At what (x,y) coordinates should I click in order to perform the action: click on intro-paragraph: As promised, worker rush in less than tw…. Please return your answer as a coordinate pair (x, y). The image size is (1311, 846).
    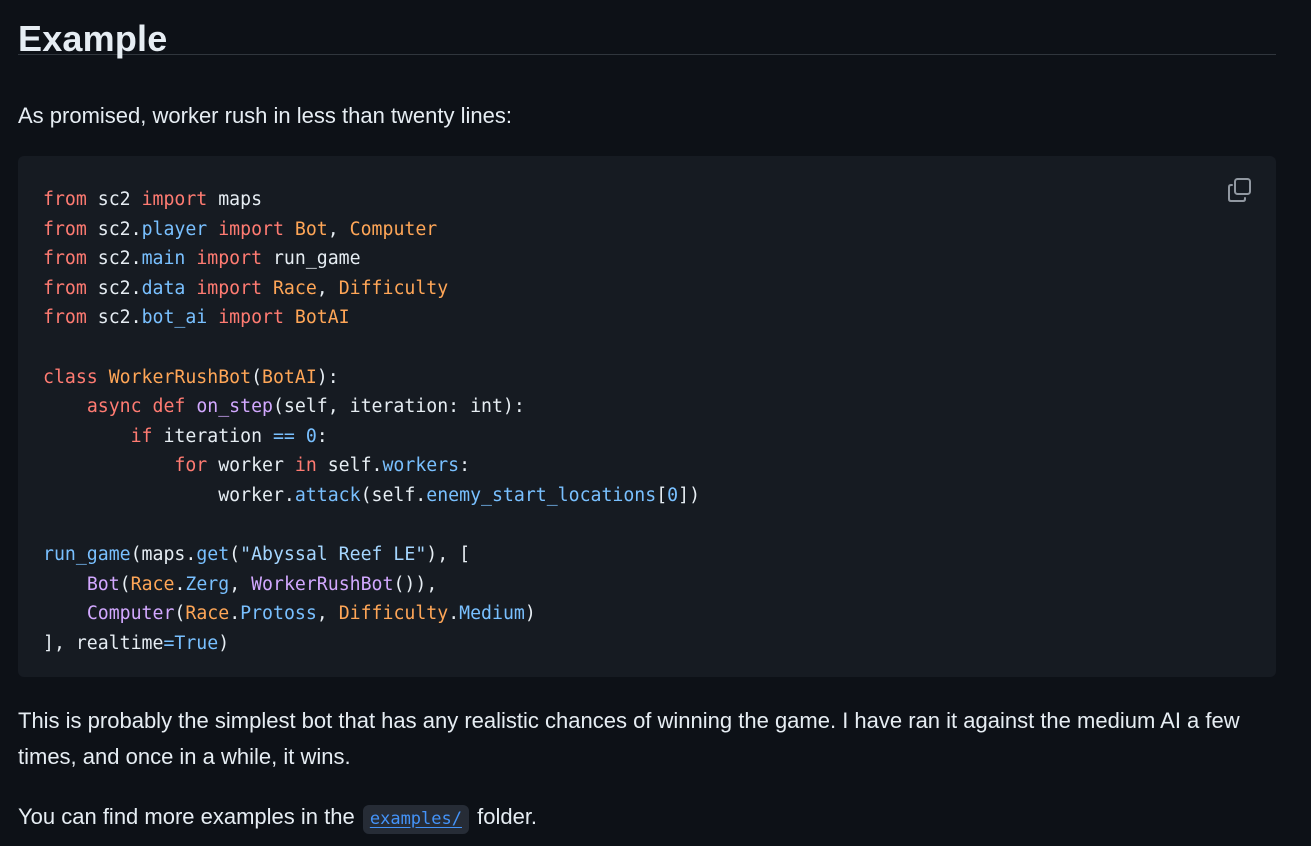
    Looking at the image, I should click on (265, 115).